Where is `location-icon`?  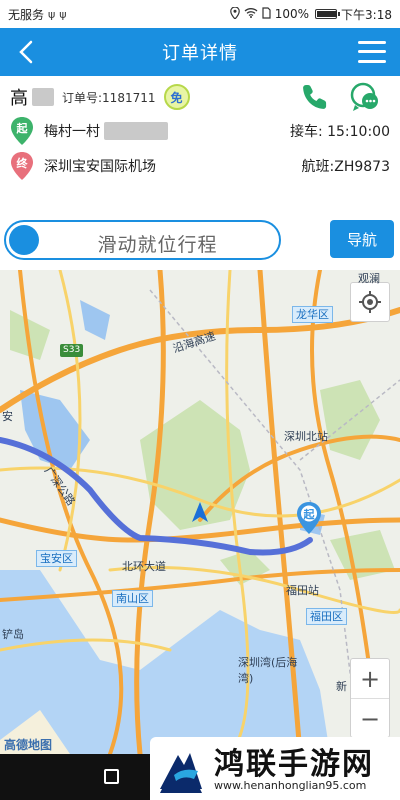
location-icon is located at coordinates (234, 13).